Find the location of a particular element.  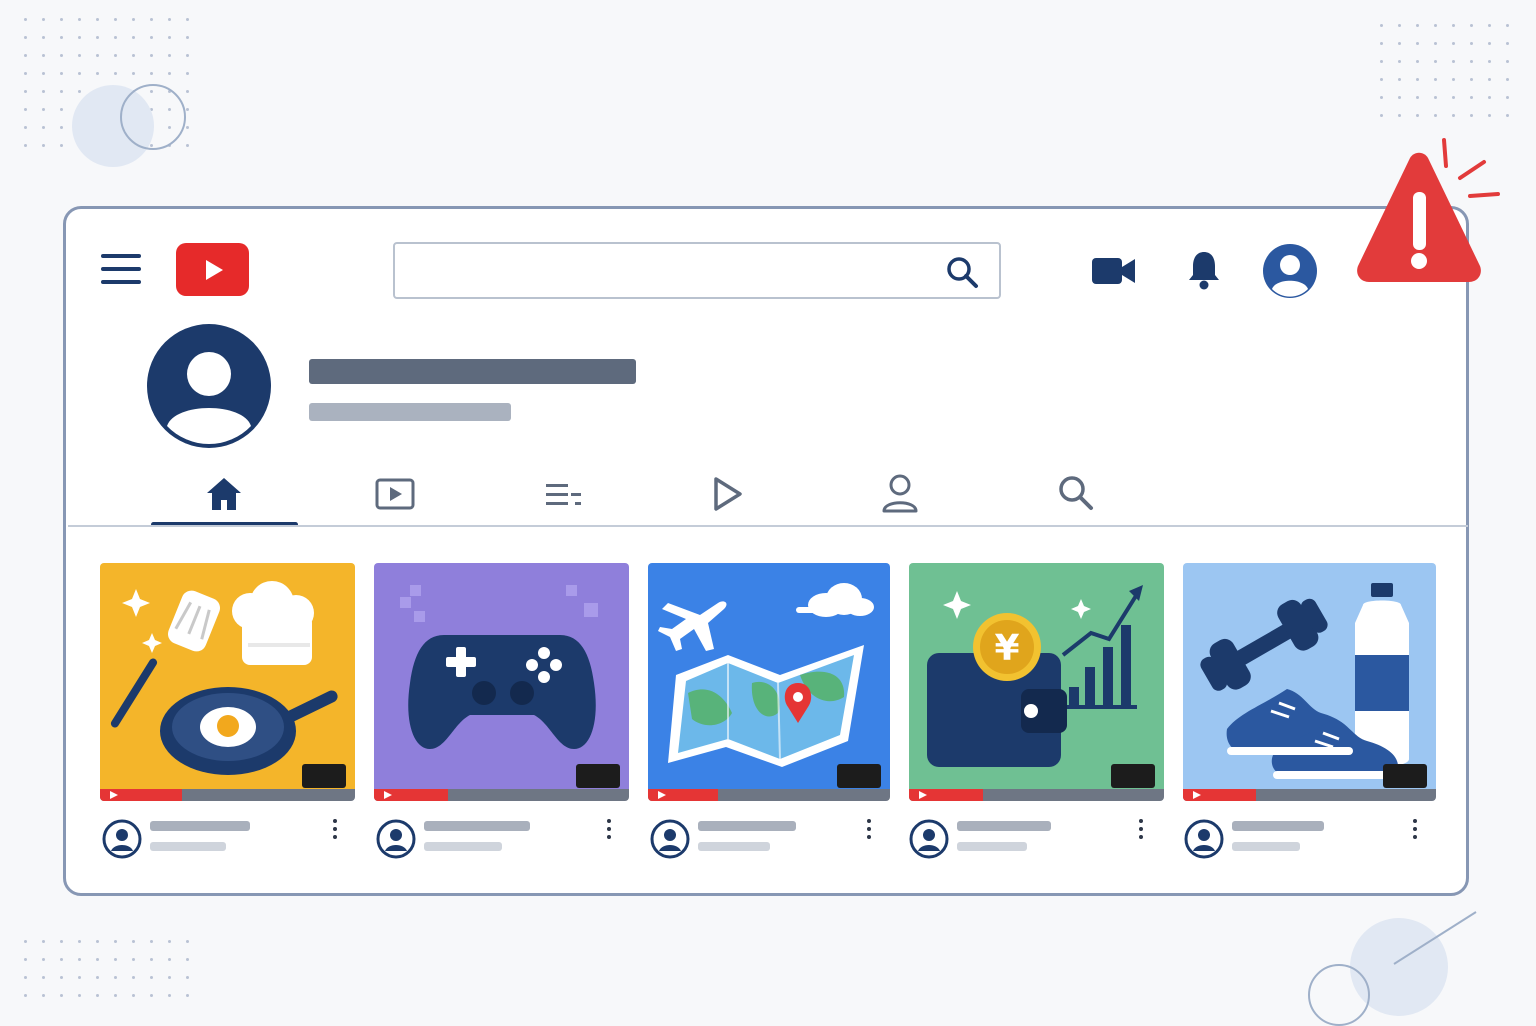

video-card-cooking is located at coordinates (227, 682).